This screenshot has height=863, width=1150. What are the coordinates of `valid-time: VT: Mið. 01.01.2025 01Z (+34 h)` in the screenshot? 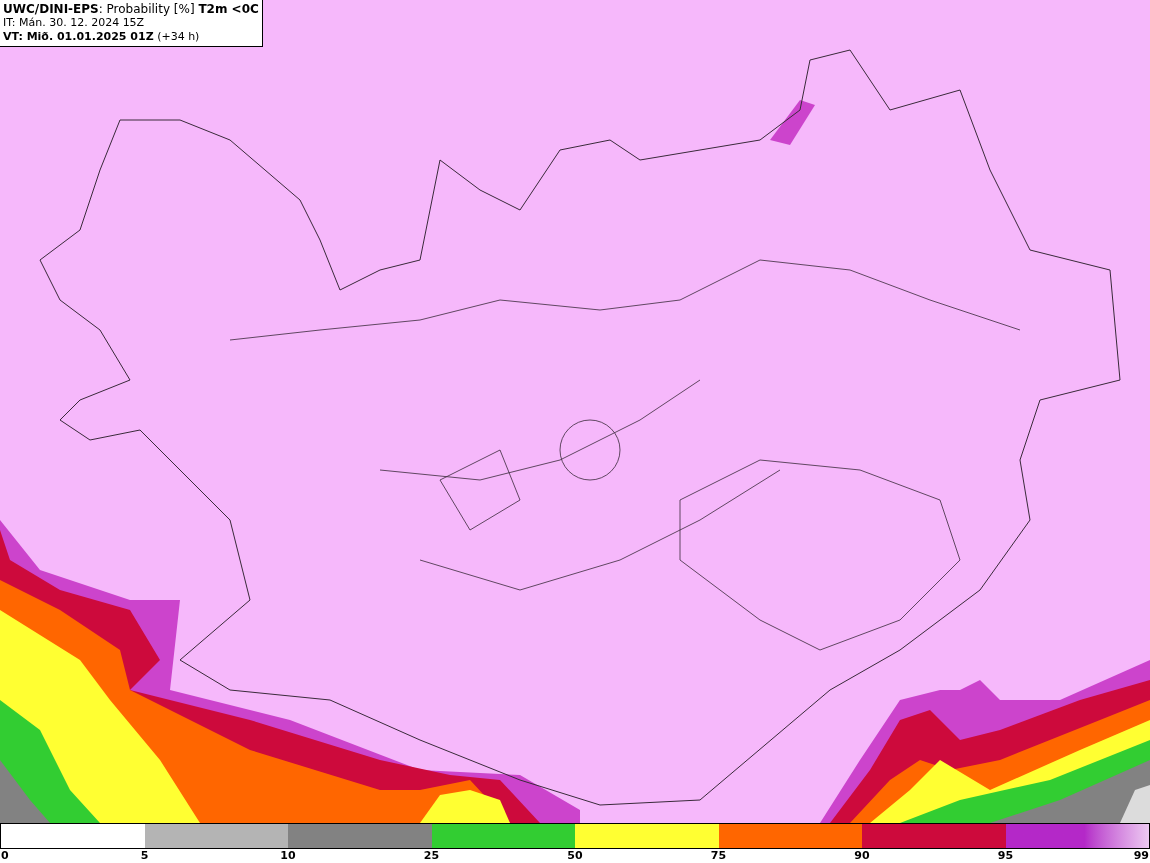 It's located at (102, 37).